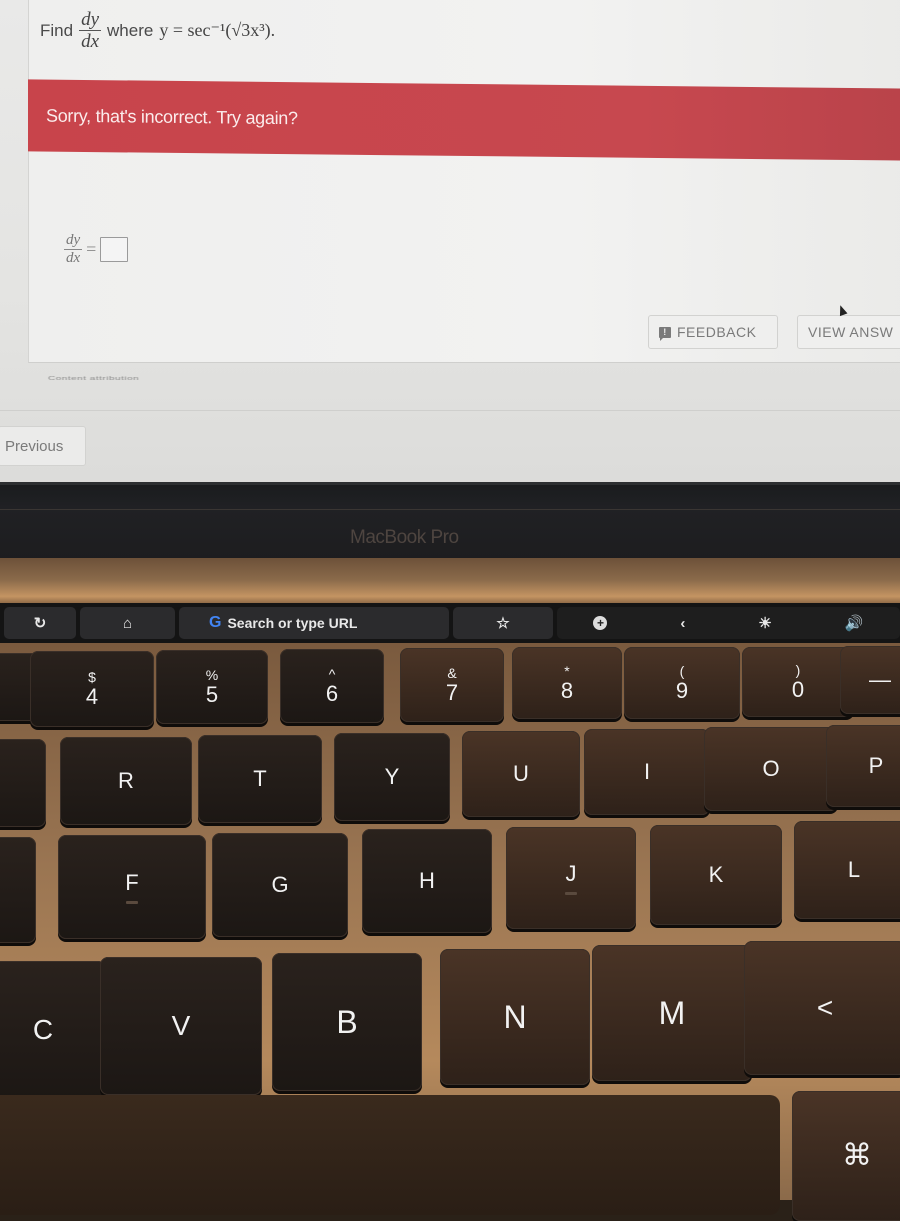  Describe the element at coordinates (717, 332) in the screenshot. I see `feedback-label: FEEDBACK` at that location.